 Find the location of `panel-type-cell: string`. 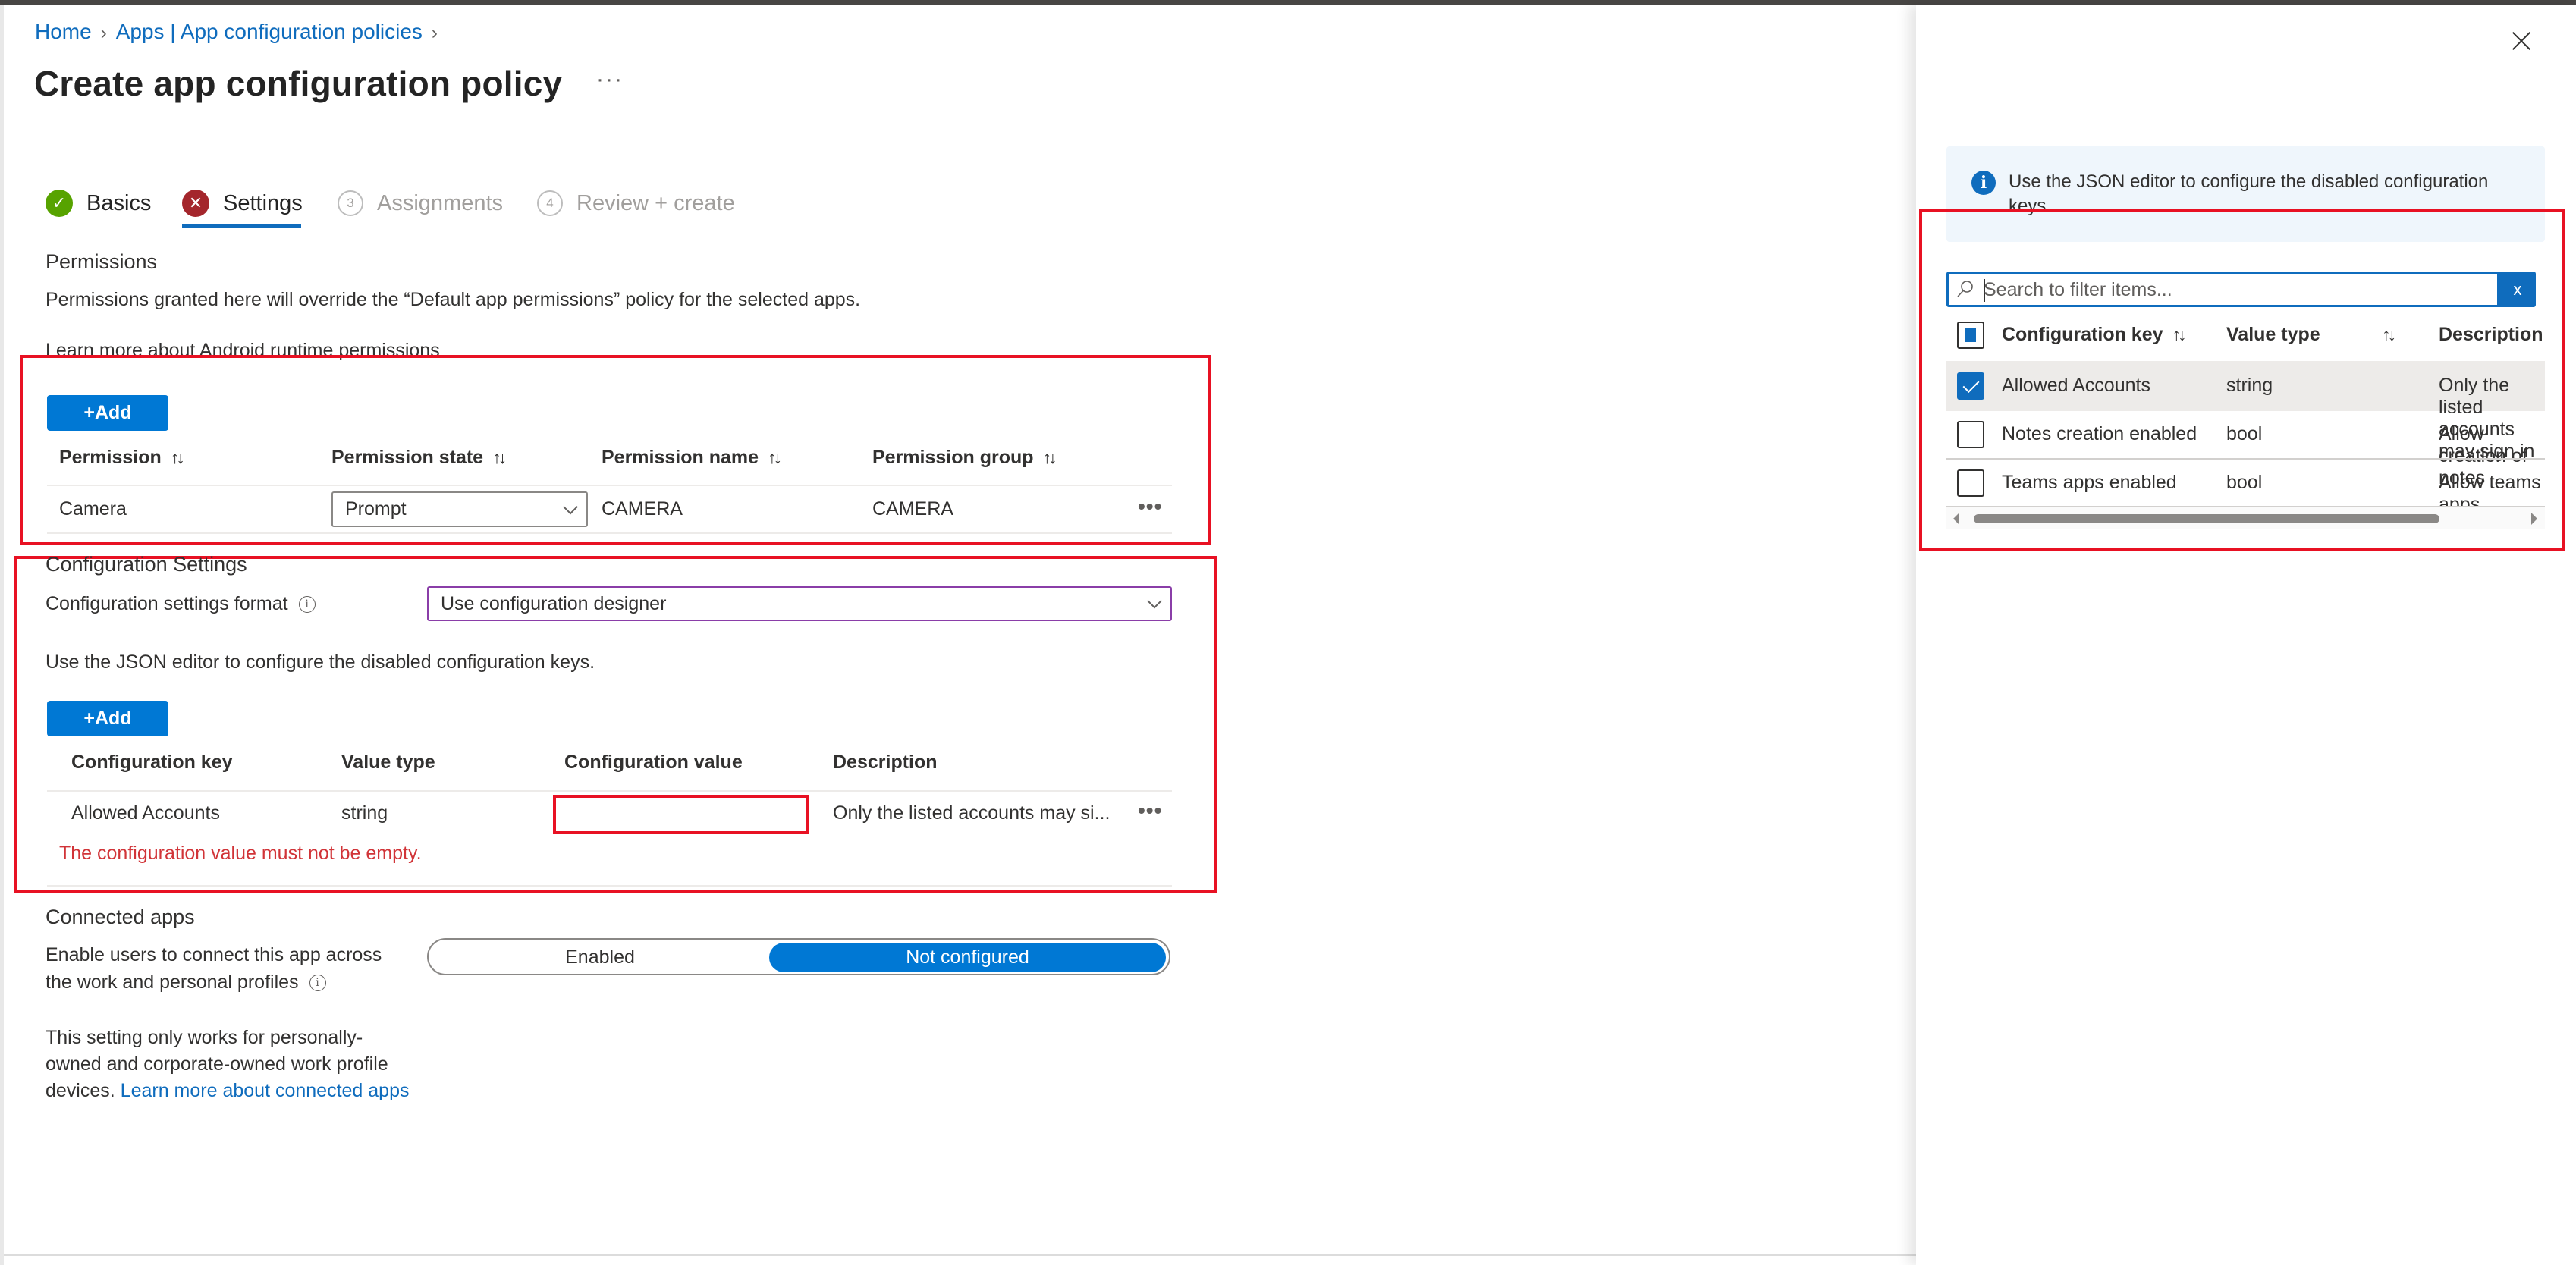

panel-type-cell: string is located at coordinates (2249, 385).